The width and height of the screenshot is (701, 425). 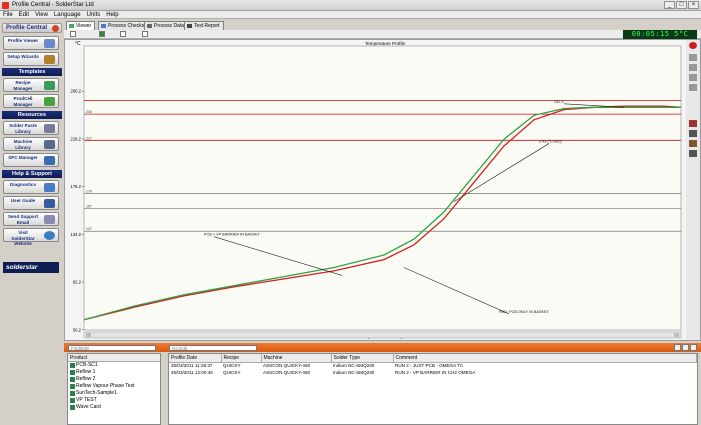 What do you see at coordinates (693, 133) in the screenshot?
I see `channel-2-icon` at bounding box center [693, 133].